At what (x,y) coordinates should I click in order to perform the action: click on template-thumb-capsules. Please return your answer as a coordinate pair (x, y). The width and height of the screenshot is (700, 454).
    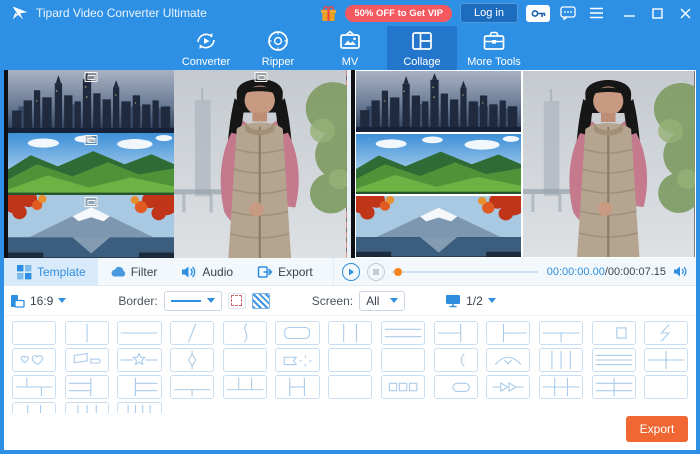
    Looking at the image, I should click on (455, 387).